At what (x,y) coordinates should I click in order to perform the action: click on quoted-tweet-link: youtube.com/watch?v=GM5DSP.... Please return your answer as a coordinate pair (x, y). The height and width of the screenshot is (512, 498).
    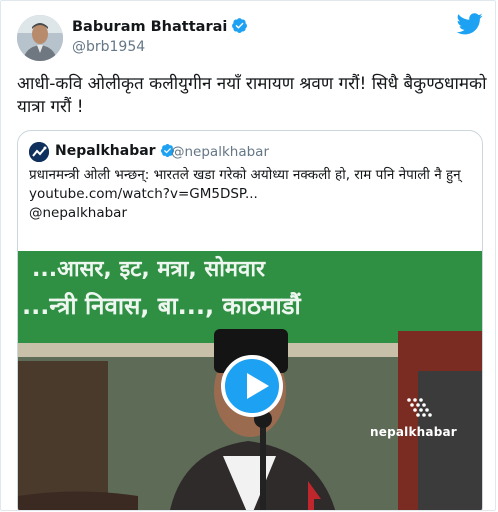
    Looking at the image, I should click on (249, 194).